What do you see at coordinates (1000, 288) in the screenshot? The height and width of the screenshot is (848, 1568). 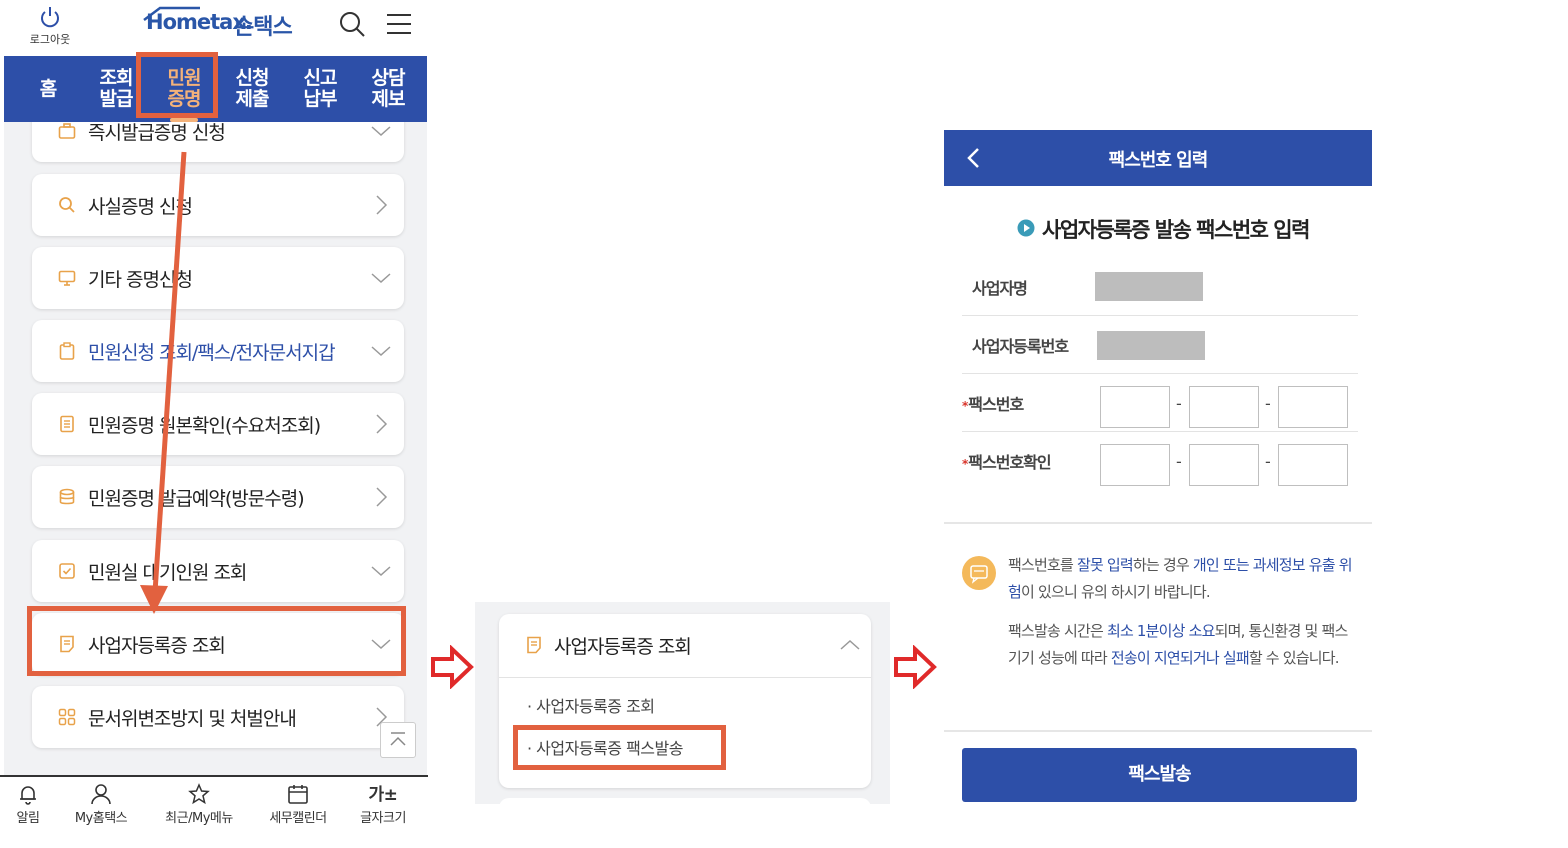 I see `business-name-label: 사업자명` at bounding box center [1000, 288].